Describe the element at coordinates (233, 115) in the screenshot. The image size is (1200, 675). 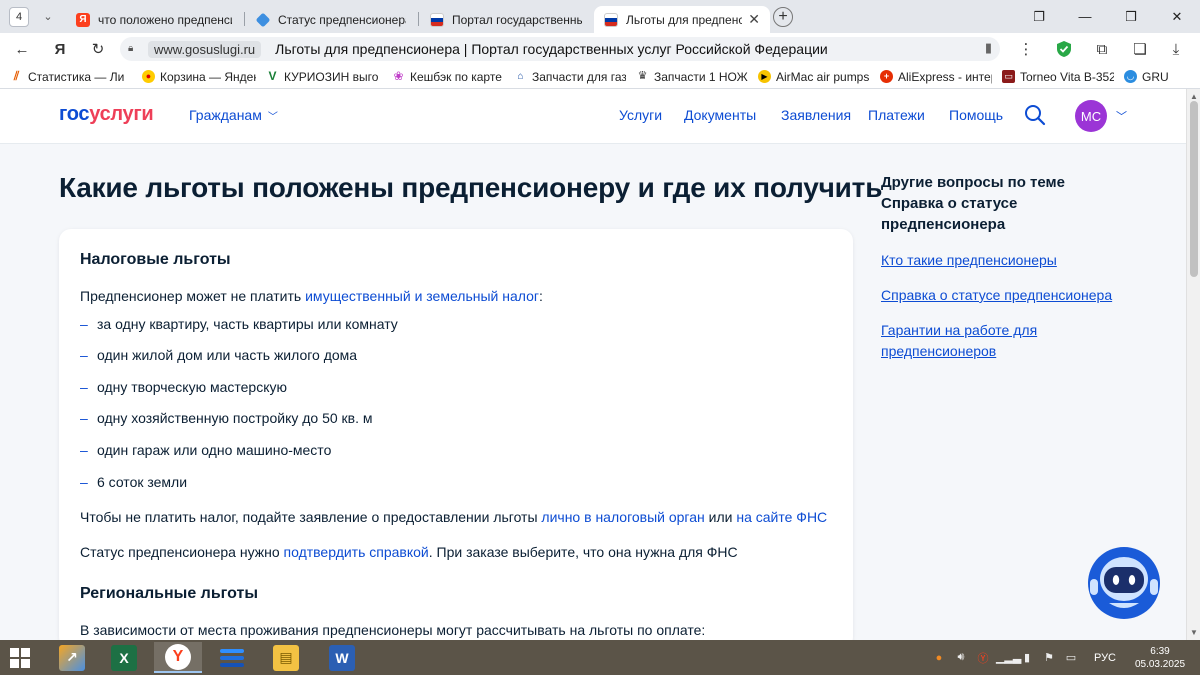
I see `audience-dropdown: Гражданам ﹀` at that location.